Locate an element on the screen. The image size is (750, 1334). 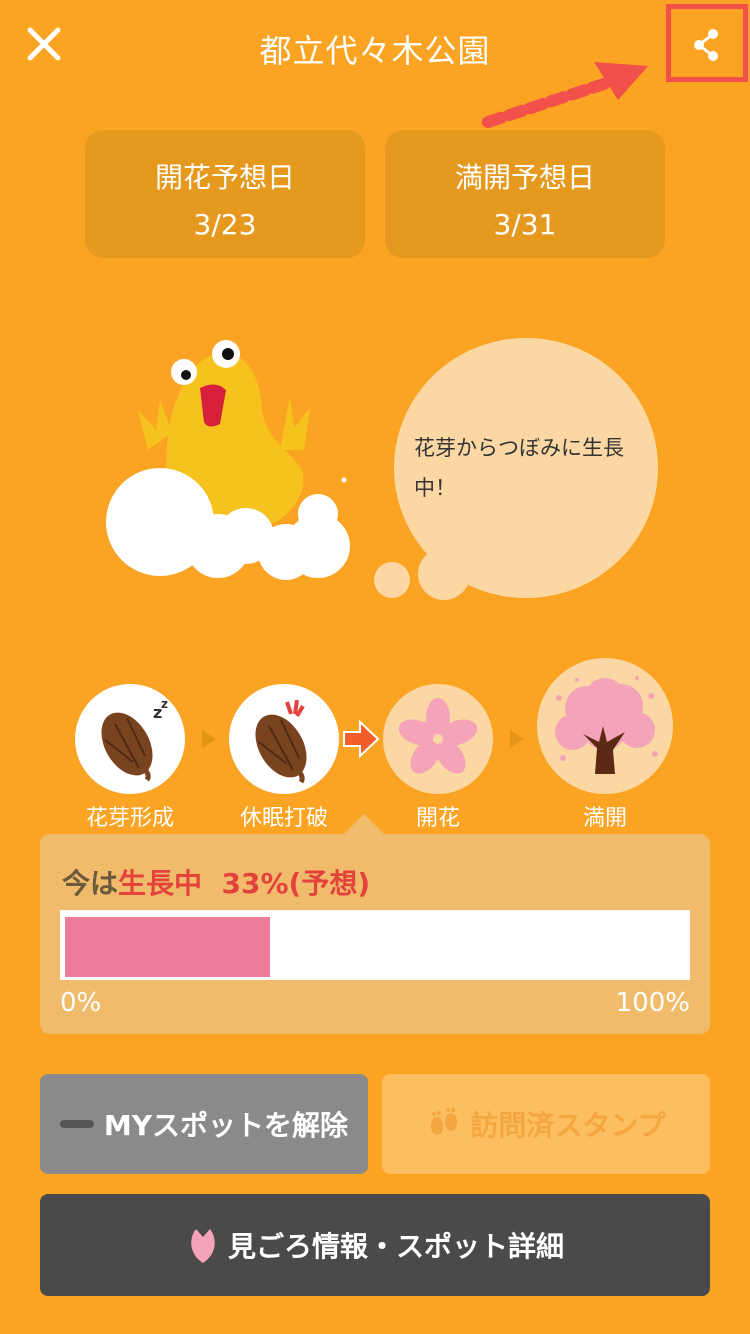
stage-blooming is located at coordinates (438, 739).